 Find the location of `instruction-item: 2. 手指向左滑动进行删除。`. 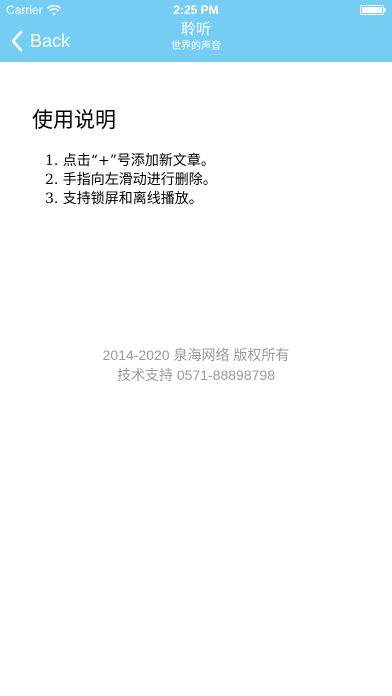

instruction-item: 2. 手指向左滑动进行删除。 is located at coordinates (131, 180).